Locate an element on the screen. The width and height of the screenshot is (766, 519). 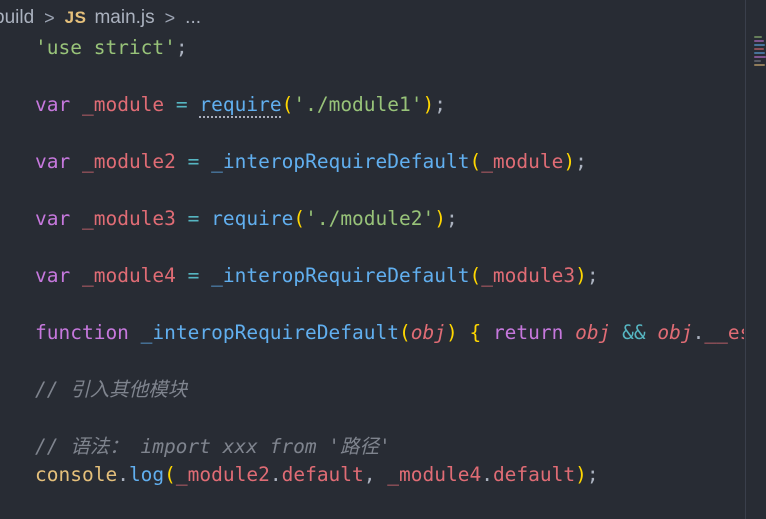
code-line-7: // 引入其他模块 is located at coordinates (111, 390).